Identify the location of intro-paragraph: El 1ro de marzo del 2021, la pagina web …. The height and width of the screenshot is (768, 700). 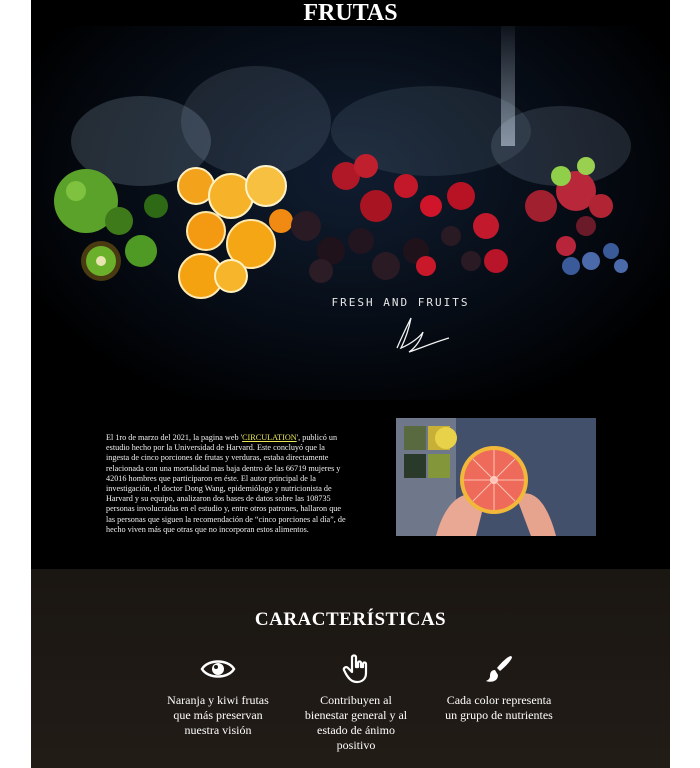
(226, 484).